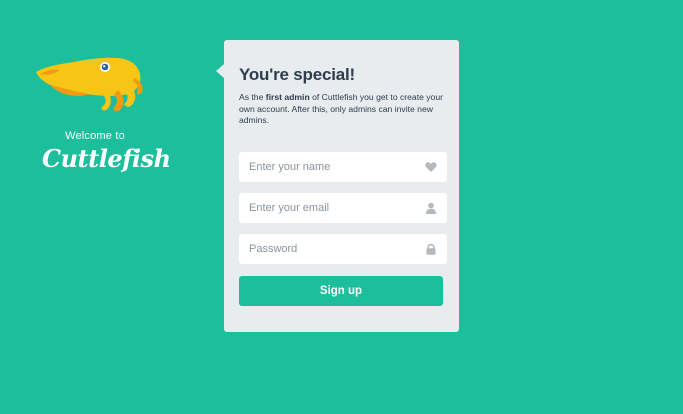 This screenshot has height=414, width=683. What do you see at coordinates (431, 167) in the screenshot?
I see `heart-icon` at bounding box center [431, 167].